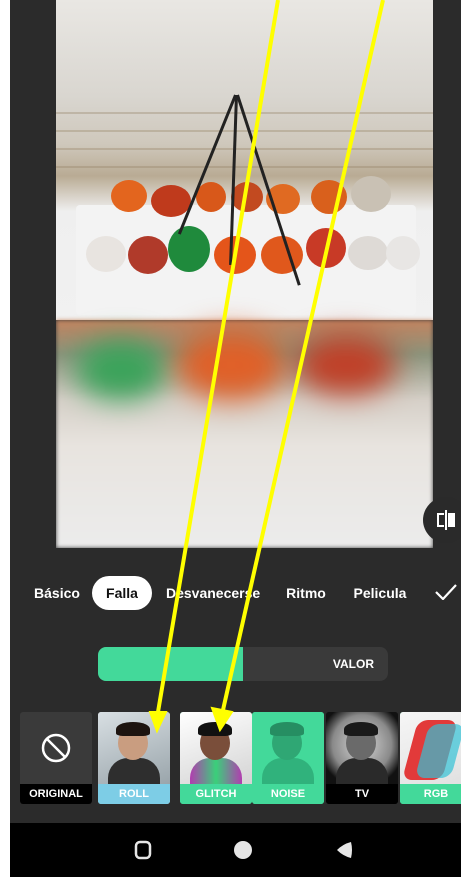 The height and width of the screenshot is (877, 466). What do you see at coordinates (344, 850) in the screenshot?
I see `back-triangle-icon` at bounding box center [344, 850].